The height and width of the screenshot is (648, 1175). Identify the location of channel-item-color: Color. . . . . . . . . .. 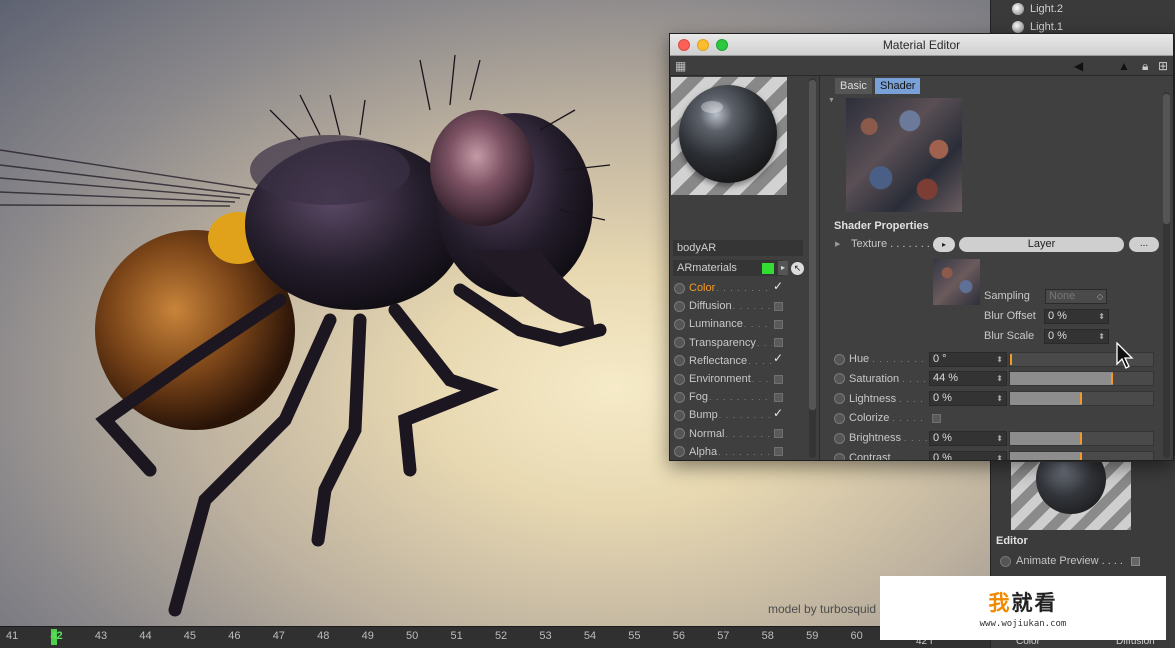
(728, 288).